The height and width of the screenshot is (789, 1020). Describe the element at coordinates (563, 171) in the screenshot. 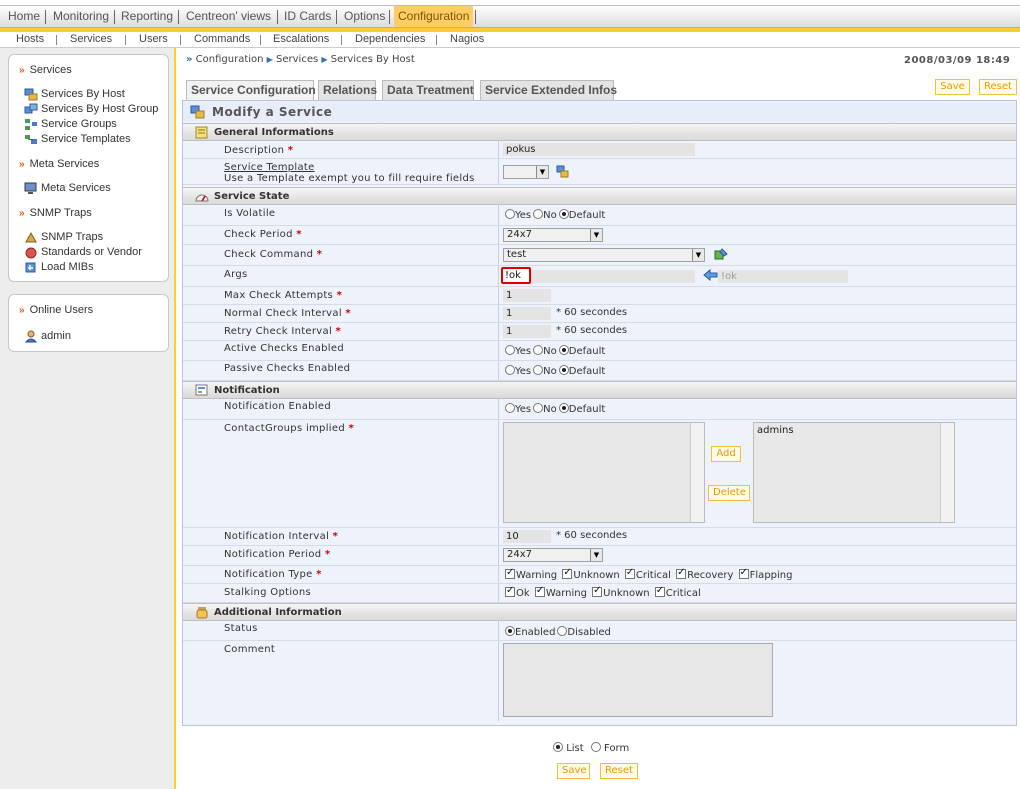

I see `template-edit-icon` at that location.